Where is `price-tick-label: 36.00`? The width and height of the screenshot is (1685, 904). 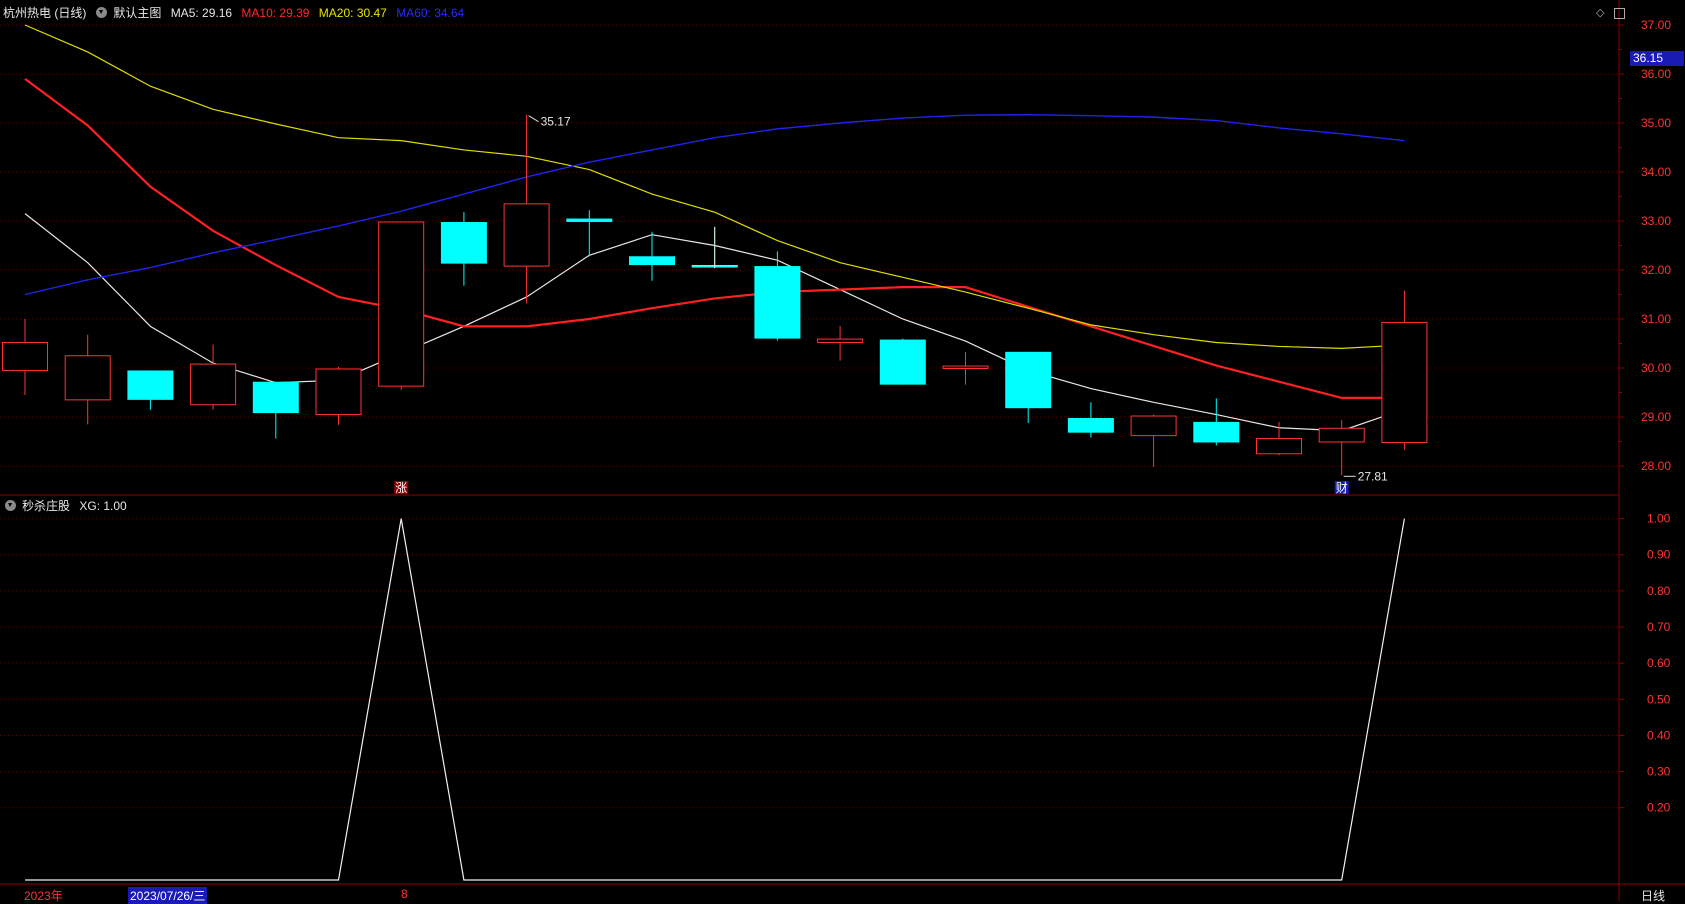
price-tick-label: 36.00 is located at coordinates (1656, 74).